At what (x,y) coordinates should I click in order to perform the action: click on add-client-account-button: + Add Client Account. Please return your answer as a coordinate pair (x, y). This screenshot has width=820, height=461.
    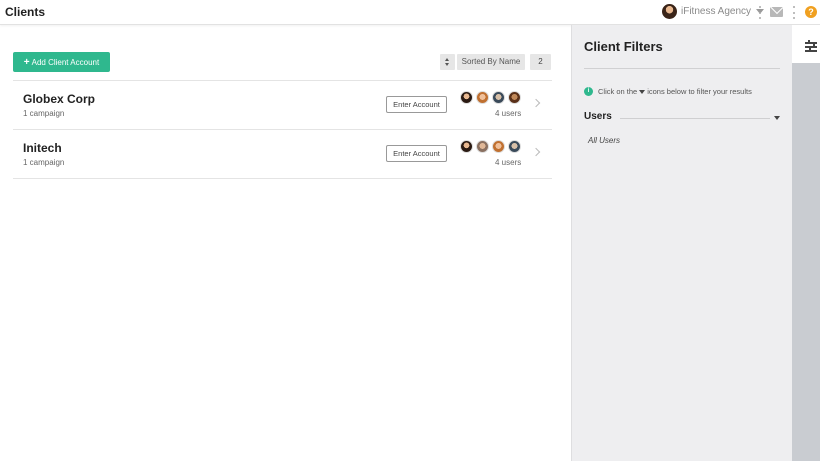
    Looking at the image, I should click on (61, 62).